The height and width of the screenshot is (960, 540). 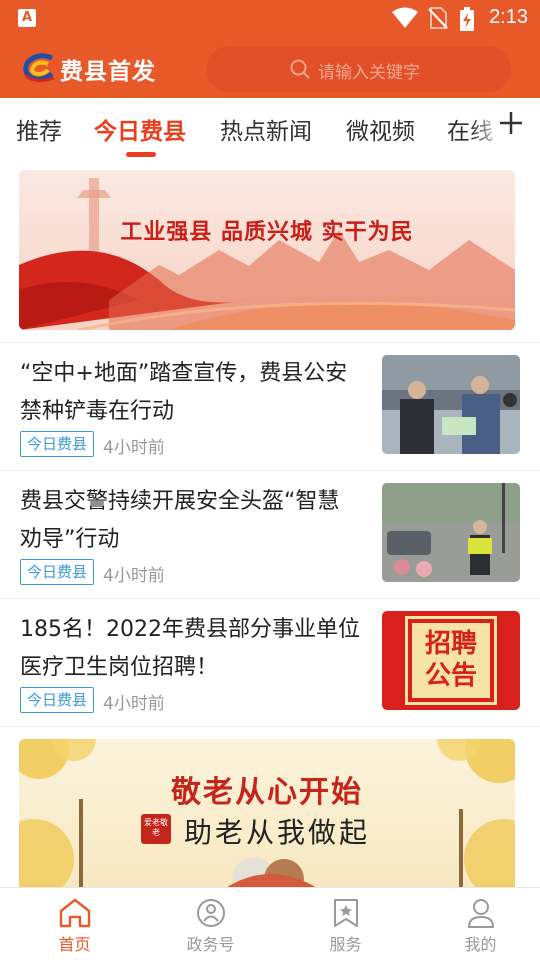 I want to click on search-input: 请输入关键字, so click(x=358, y=69).